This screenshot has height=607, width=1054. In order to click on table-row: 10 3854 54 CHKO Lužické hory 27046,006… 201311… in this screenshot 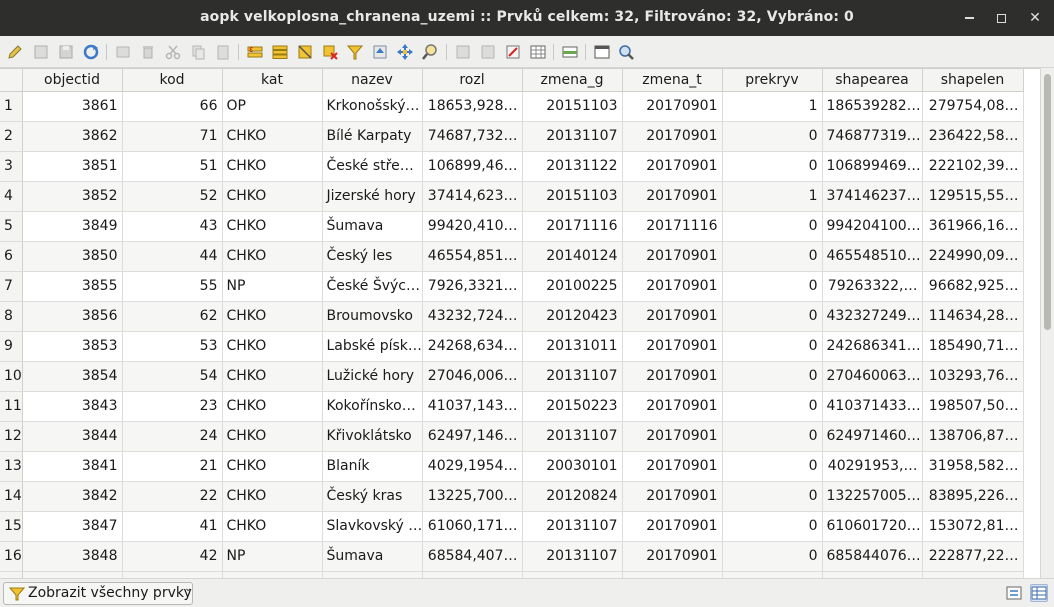, I will do `click(512, 376)`.